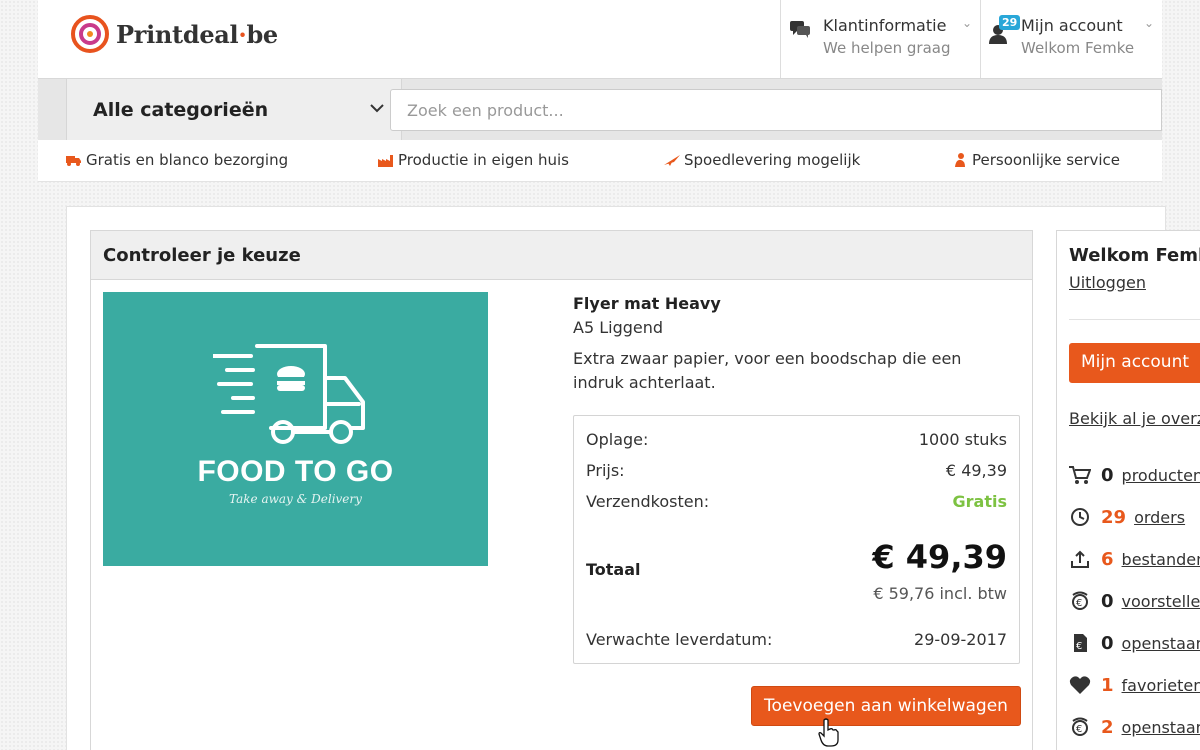 This screenshot has height=750, width=1200. What do you see at coordinates (613, 569) in the screenshot?
I see `total-label: Totaal` at bounding box center [613, 569].